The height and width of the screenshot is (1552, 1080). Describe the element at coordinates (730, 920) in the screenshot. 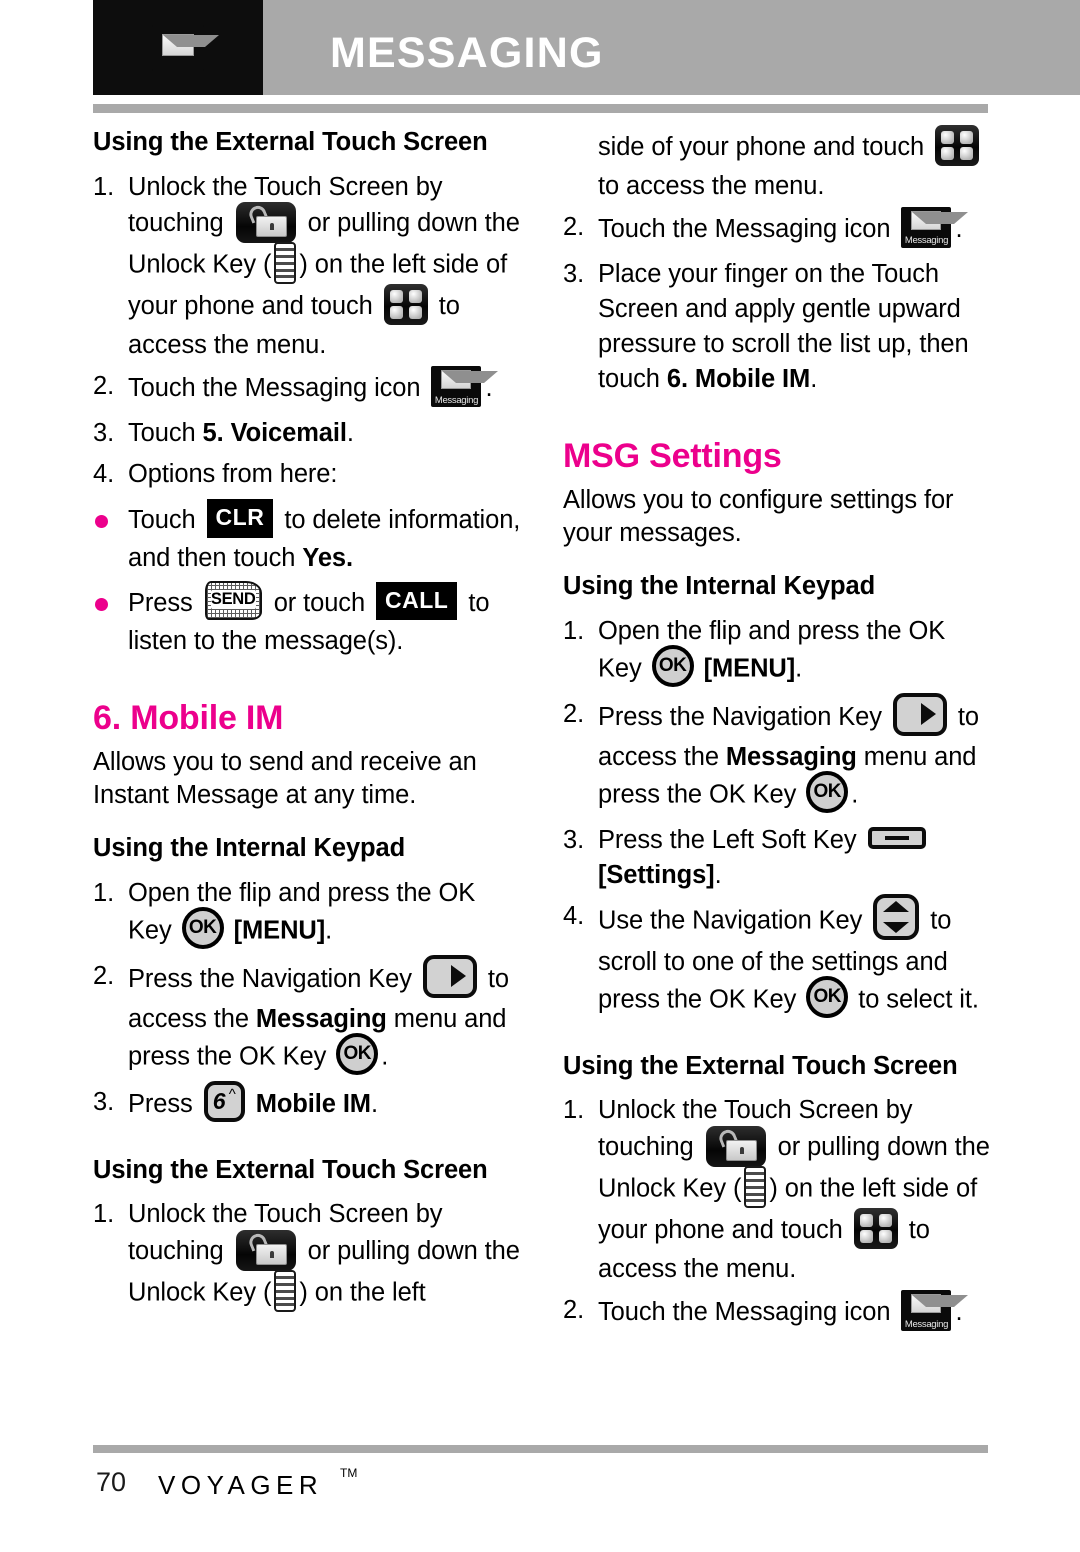

I see `step-text-a: Use the Navigation Key` at that location.